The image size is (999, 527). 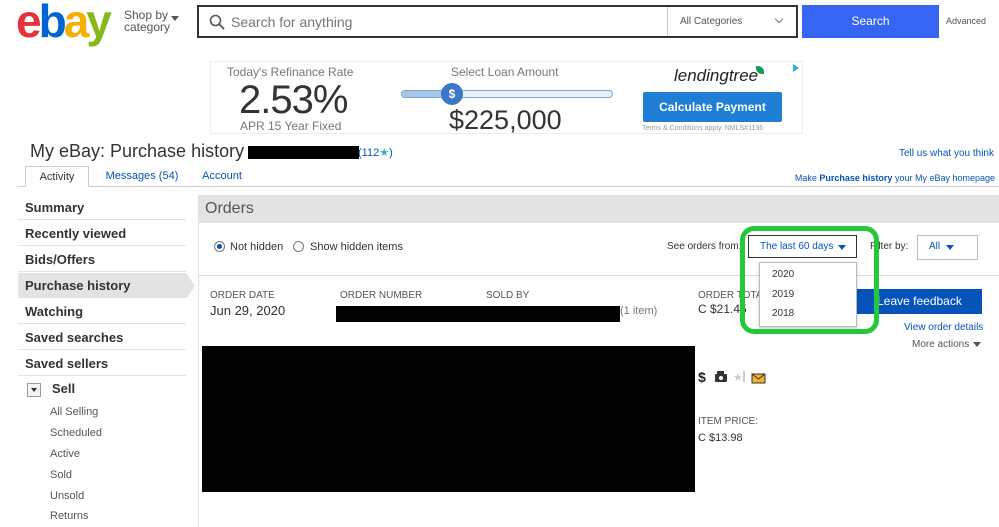 I want to click on sidebar-sub-scheduled: Scheduled, so click(x=76, y=433).